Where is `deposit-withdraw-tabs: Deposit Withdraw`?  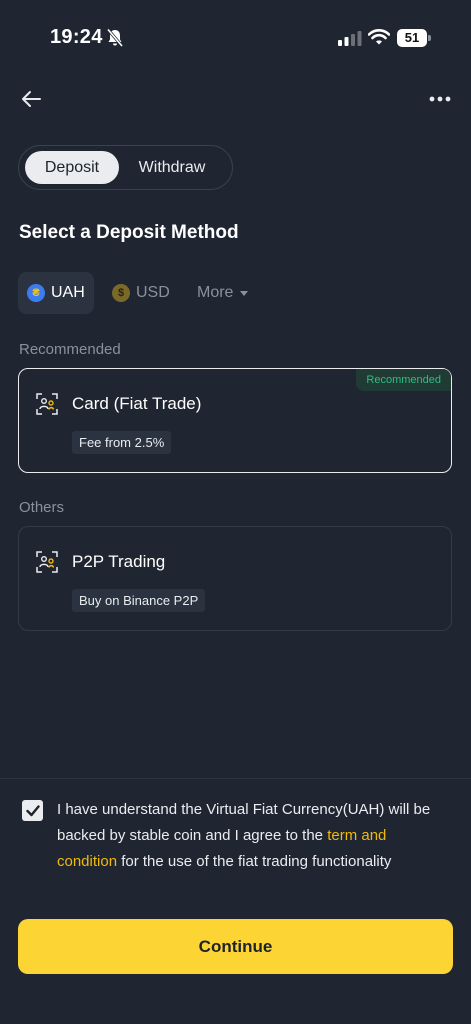 deposit-withdraw-tabs: Deposit Withdraw is located at coordinates (125, 167).